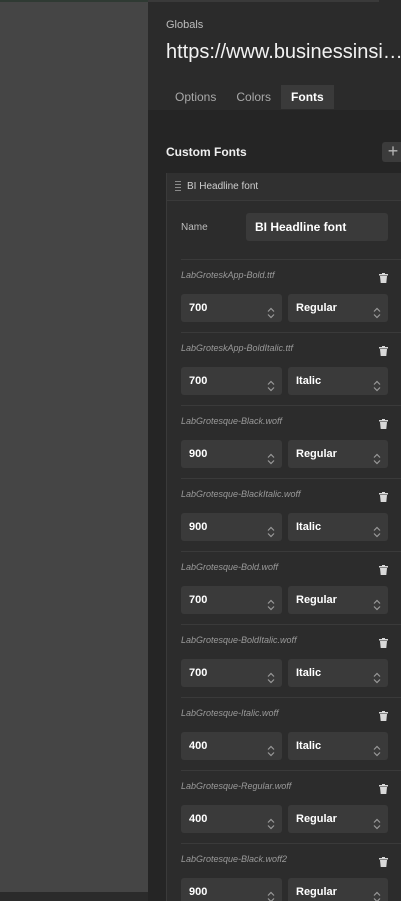  What do you see at coordinates (206, 152) in the screenshot?
I see `custom-fonts-title: Custom Fonts` at bounding box center [206, 152].